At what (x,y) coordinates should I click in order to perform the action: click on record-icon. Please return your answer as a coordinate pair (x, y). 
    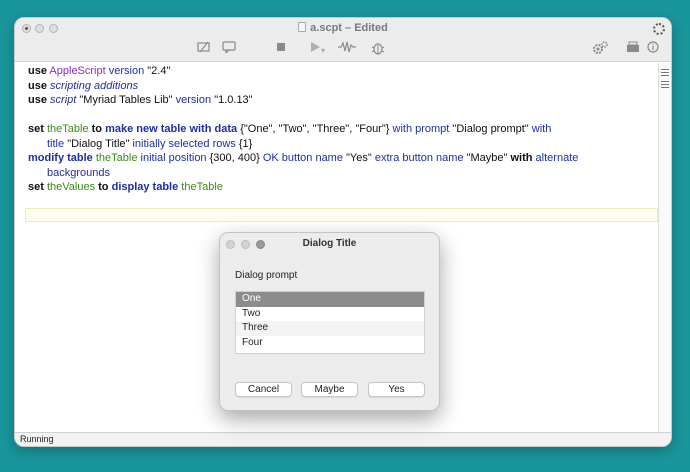
    Looking at the image, I should click on (347, 48).